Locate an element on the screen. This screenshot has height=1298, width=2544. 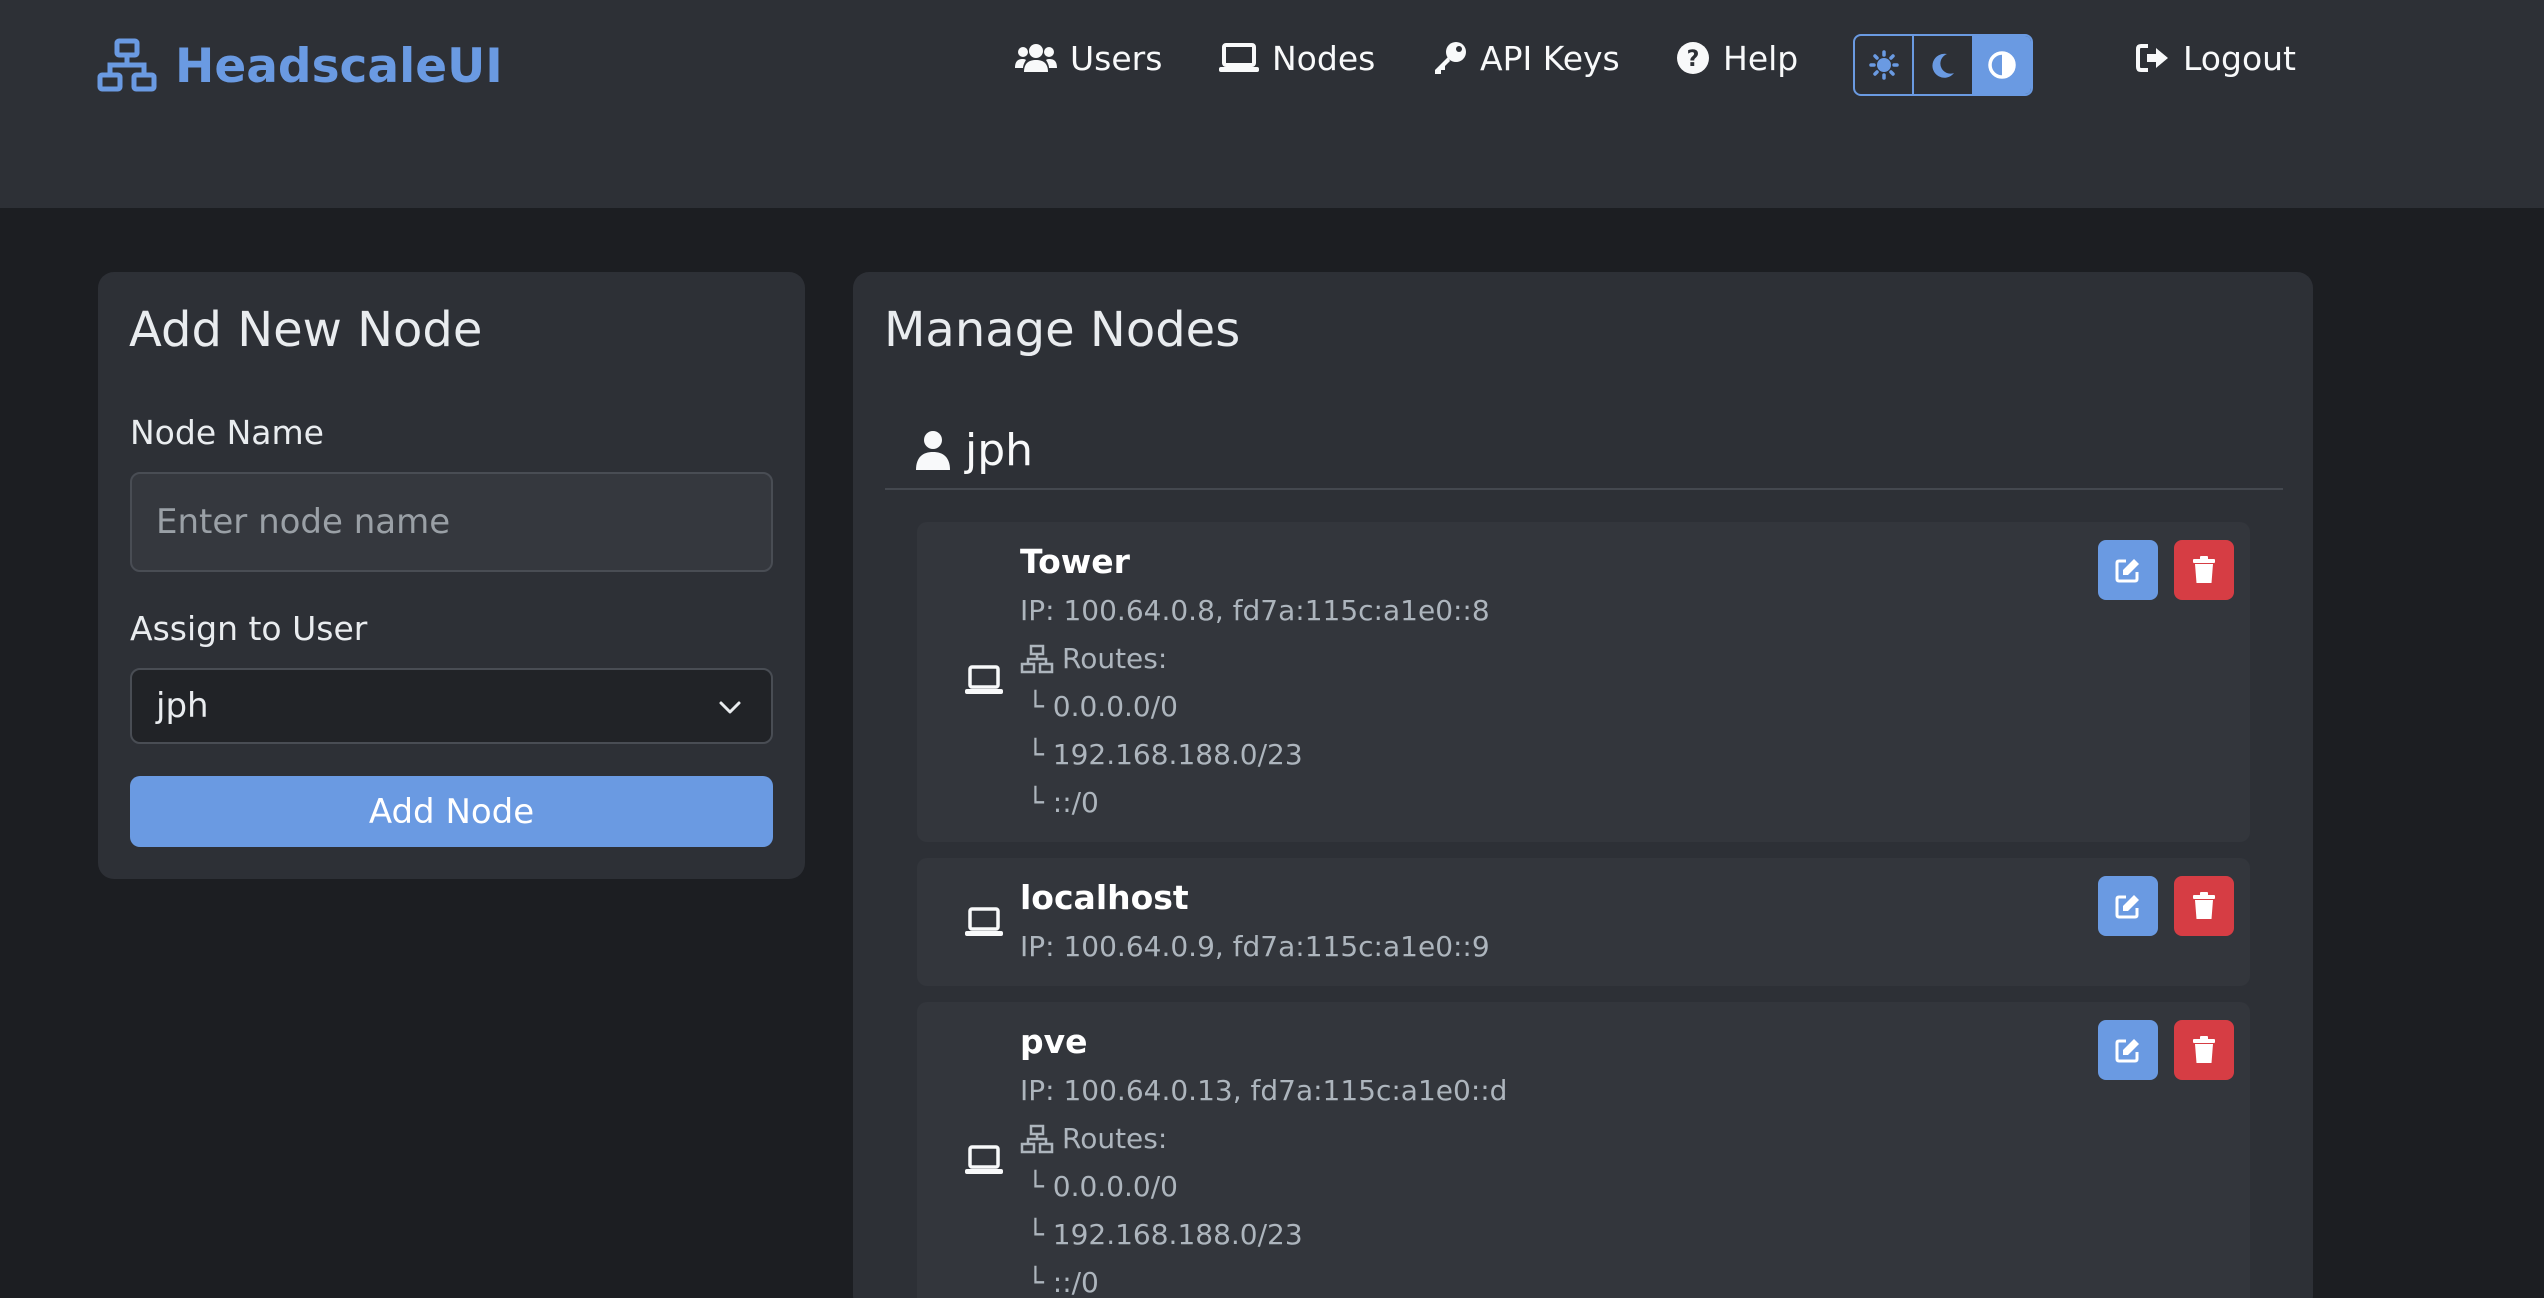
nav-logout: Logout is located at coordinates (2216, 58).